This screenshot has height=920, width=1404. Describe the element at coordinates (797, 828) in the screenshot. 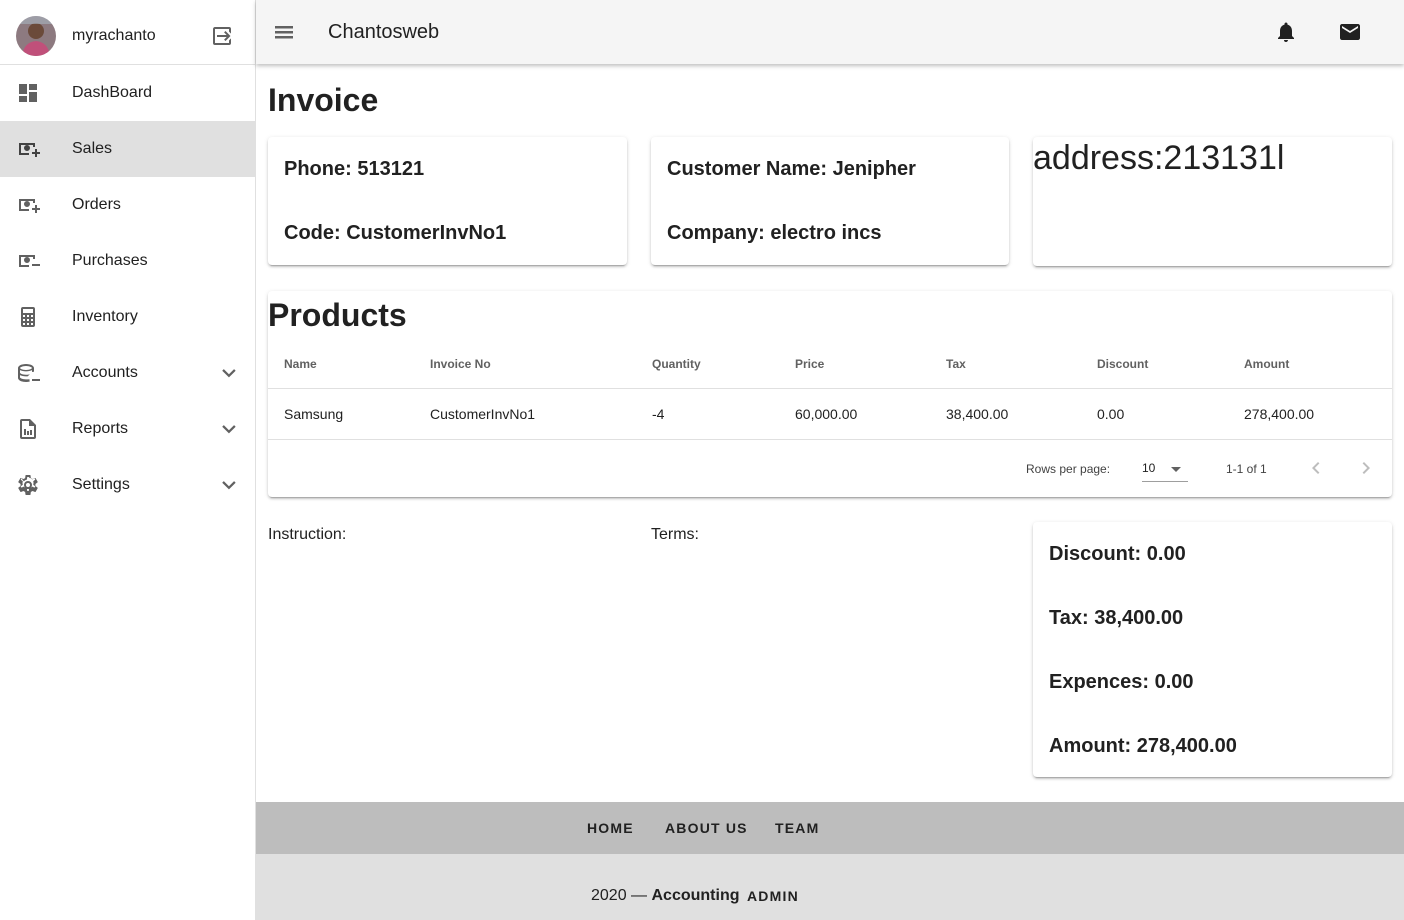

I see `footer-link-team: TEAM` at that location.